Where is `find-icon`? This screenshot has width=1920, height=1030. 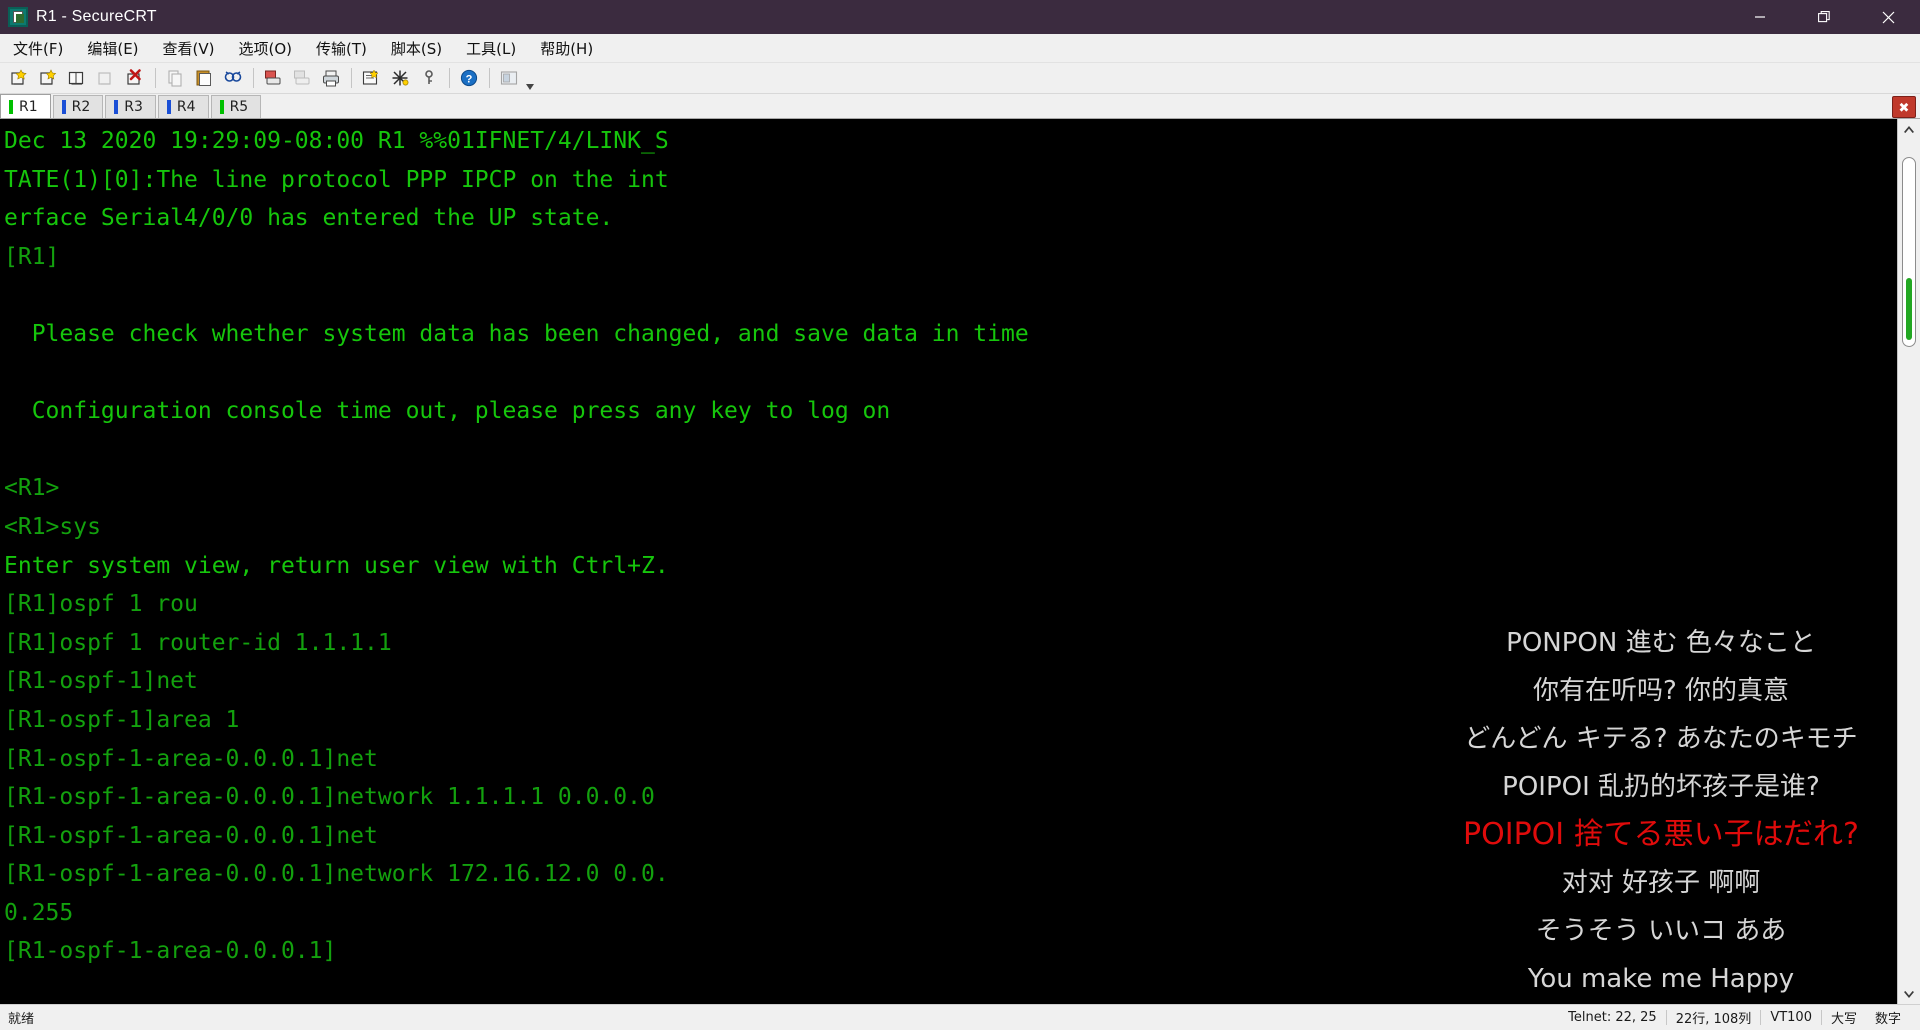 find-icon is located at coordinates (233, 78).